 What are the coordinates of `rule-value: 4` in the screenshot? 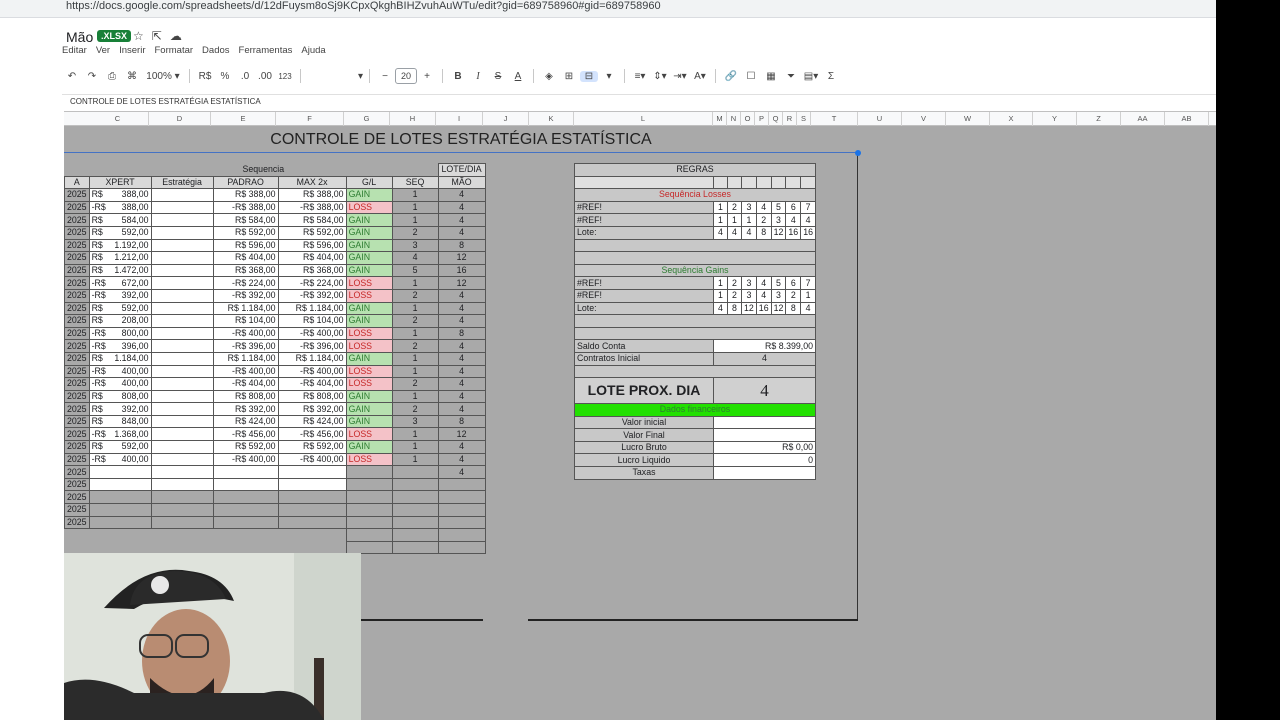 It's located at (720, 308).